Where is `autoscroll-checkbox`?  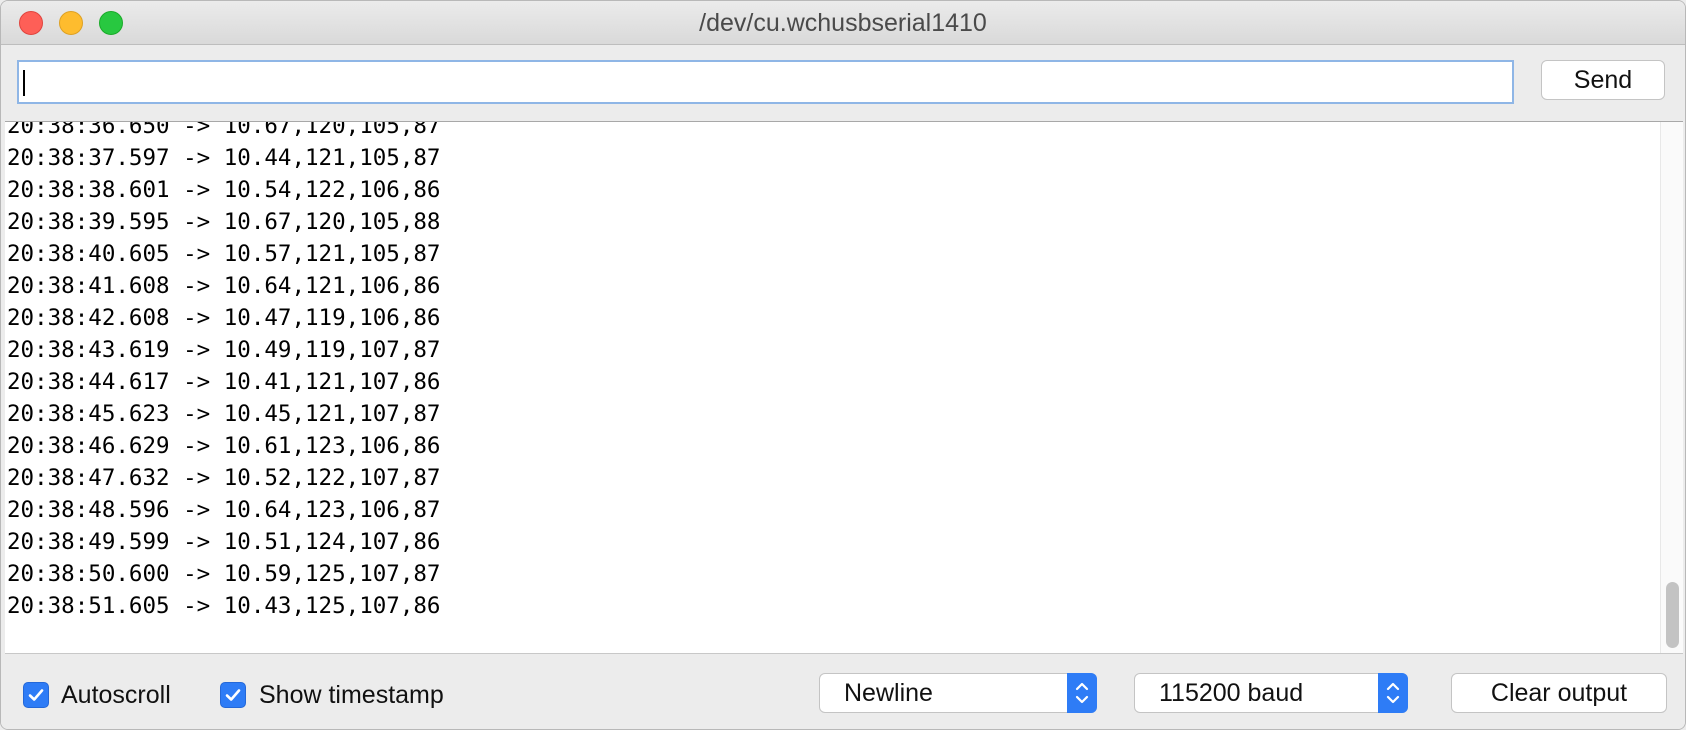 autoscroll-checkbox is located at coordinates (36, 695).